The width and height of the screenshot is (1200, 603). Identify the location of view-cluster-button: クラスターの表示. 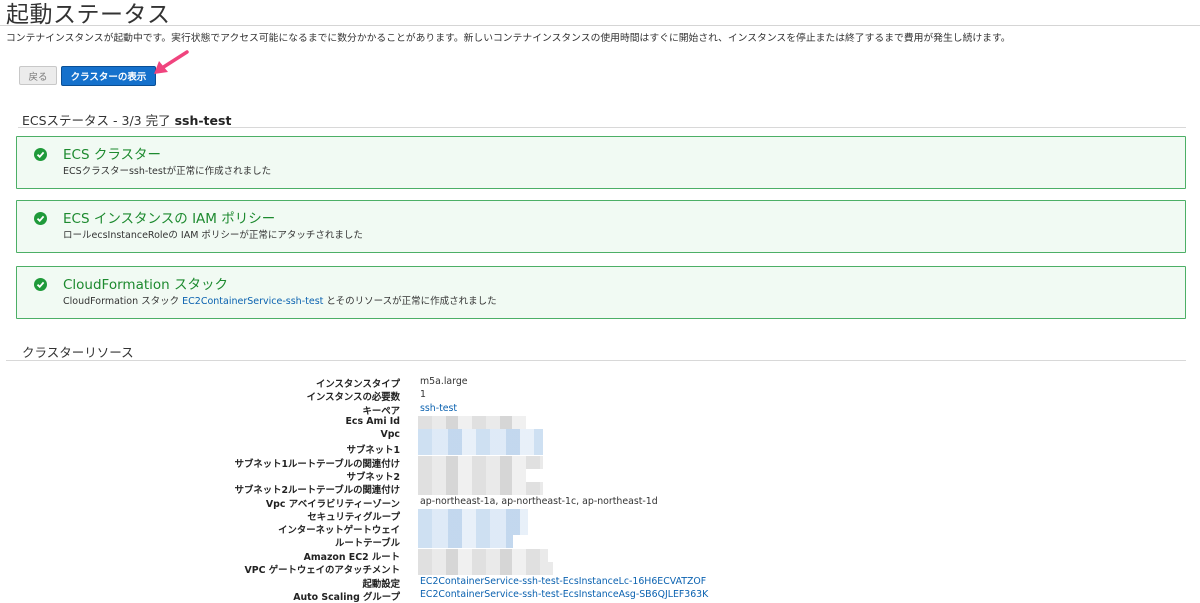
(108, 76).